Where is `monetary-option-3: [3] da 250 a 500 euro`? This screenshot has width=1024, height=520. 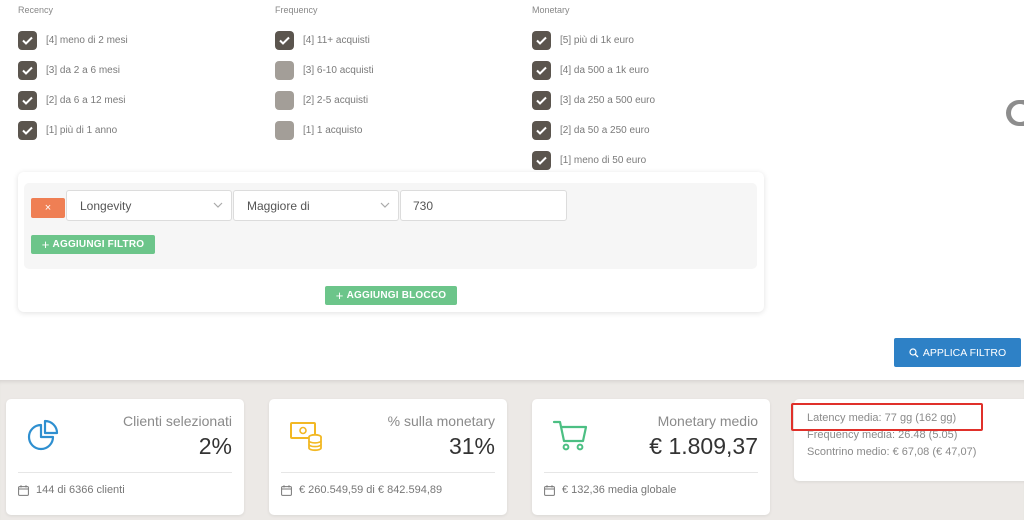
monetary-option-3: [3] da 250 a 500 euro is located at coordinates (593, 100).